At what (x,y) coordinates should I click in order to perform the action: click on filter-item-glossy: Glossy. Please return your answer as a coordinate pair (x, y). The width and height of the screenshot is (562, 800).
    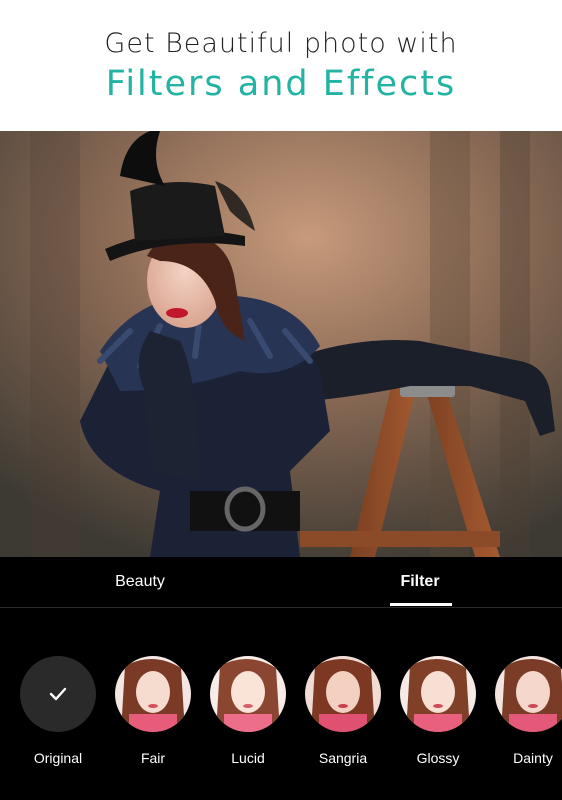
    Looking at the image, I should click on (438, 711).